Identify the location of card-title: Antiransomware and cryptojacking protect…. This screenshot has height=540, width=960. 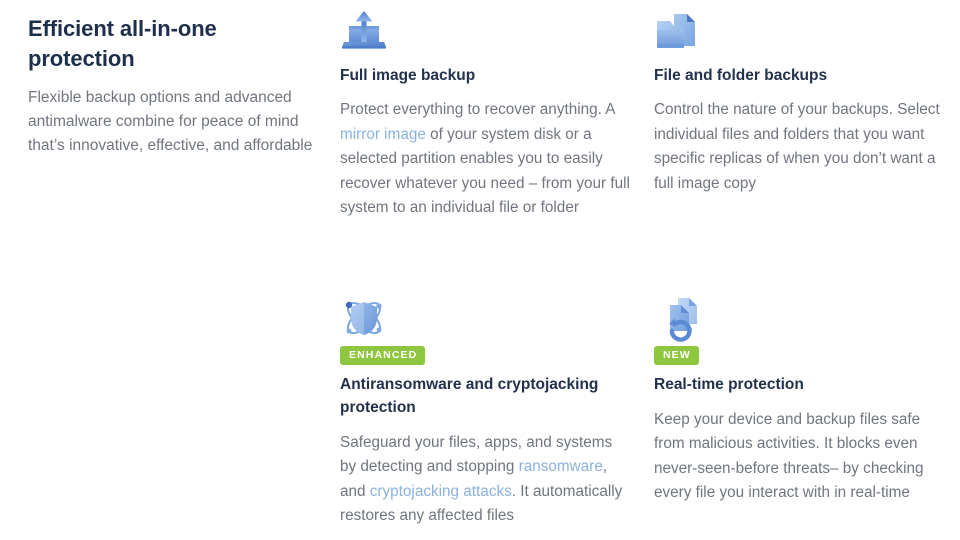
(469, 395).